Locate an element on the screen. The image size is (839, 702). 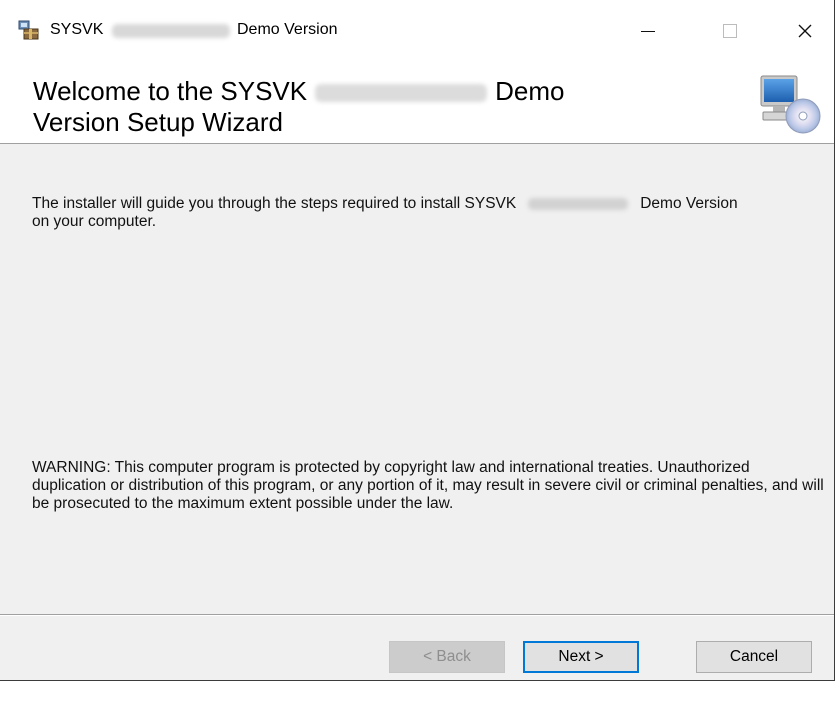
redacted-title-segment is located at coordinates (171, 31).